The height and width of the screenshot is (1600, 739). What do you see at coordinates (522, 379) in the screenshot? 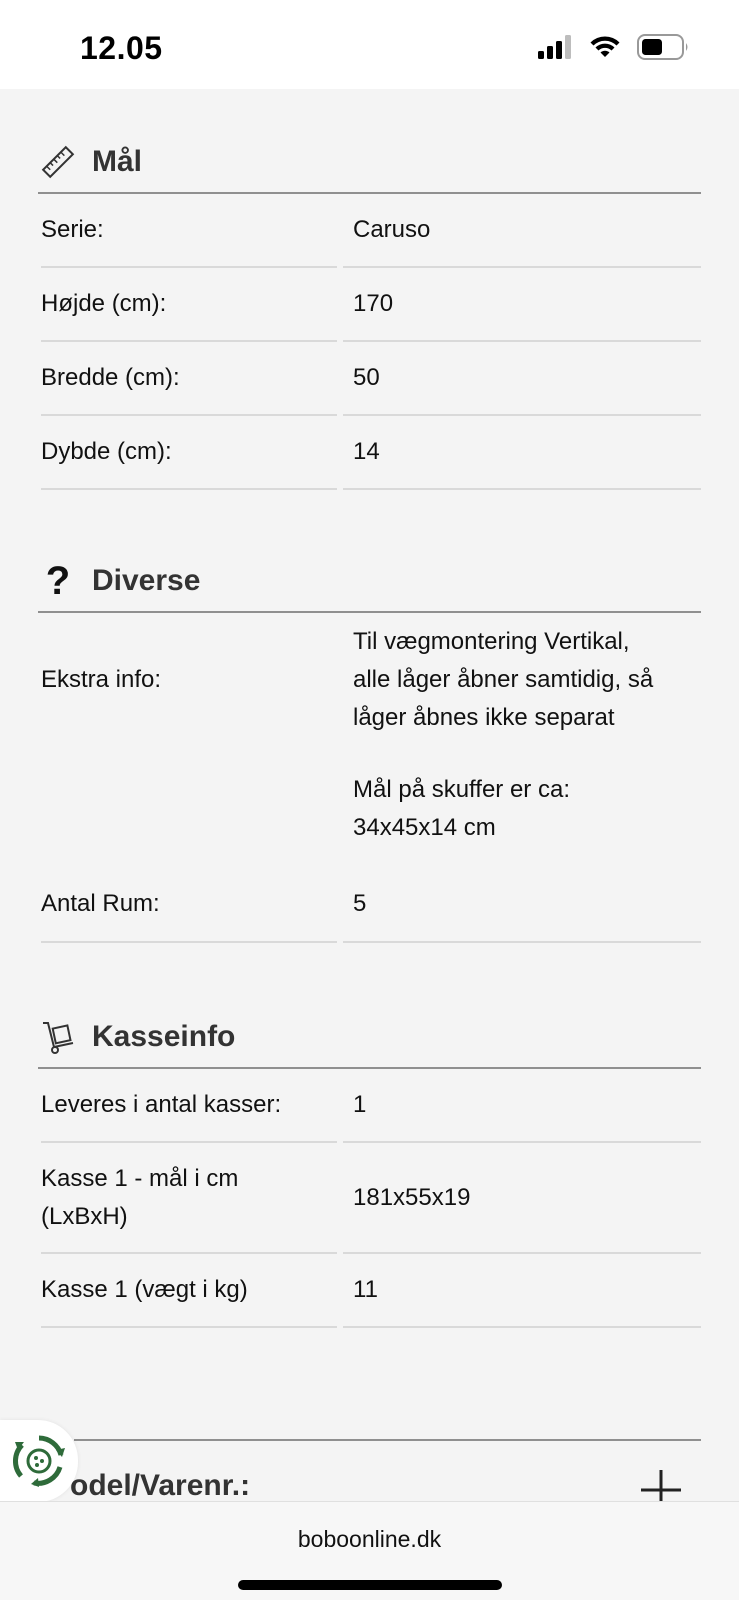
I see `spec-value: 50` at bounding box center [522, 379].